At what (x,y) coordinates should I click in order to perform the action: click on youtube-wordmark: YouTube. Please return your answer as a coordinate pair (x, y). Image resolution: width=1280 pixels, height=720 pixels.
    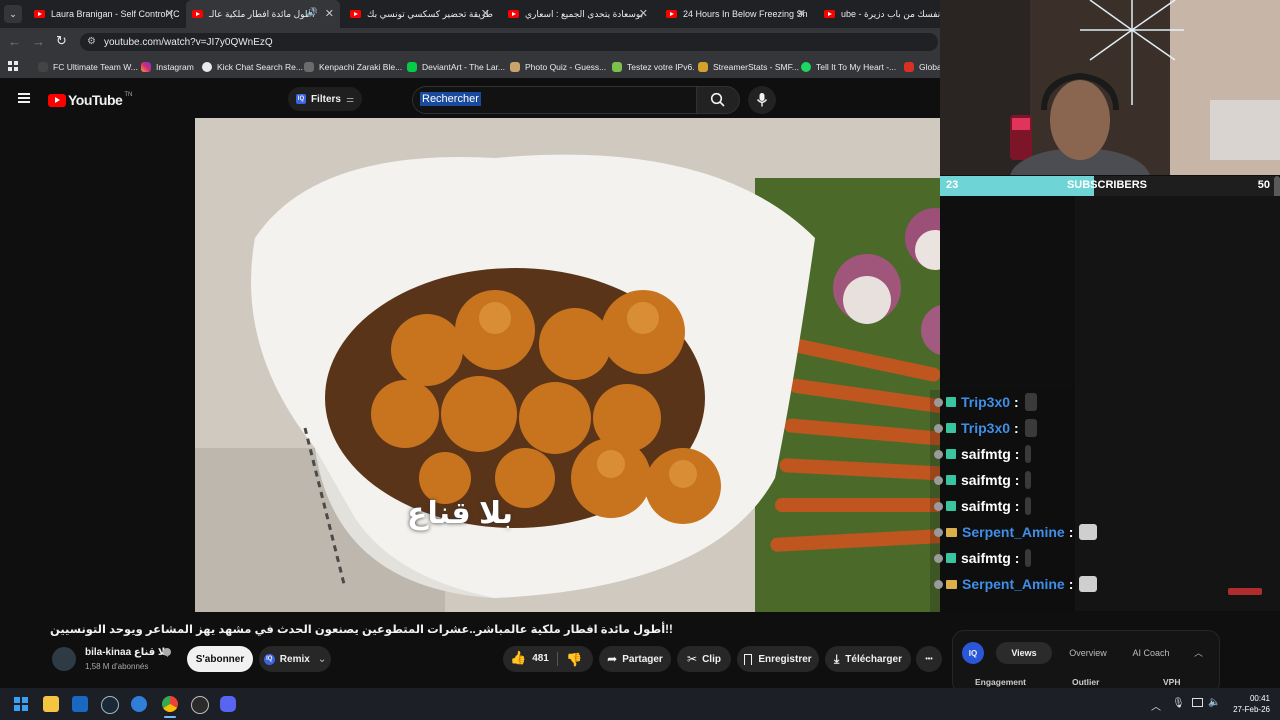
    Looking at the image, I should click on (95, 100).